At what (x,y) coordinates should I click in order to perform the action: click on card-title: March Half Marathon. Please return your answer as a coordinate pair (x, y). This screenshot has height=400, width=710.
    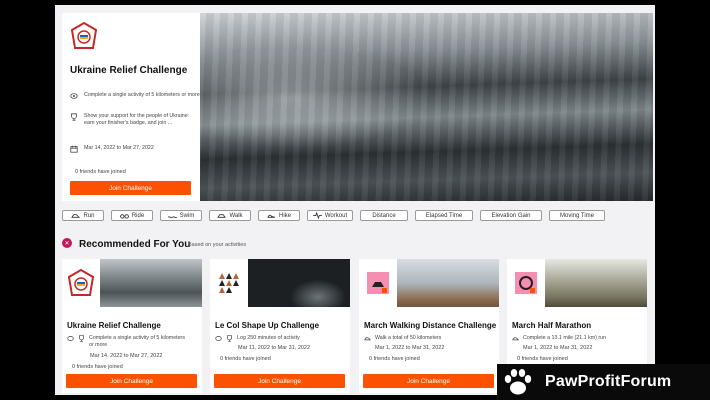
    Looking at the image, I should click on (551, 325).